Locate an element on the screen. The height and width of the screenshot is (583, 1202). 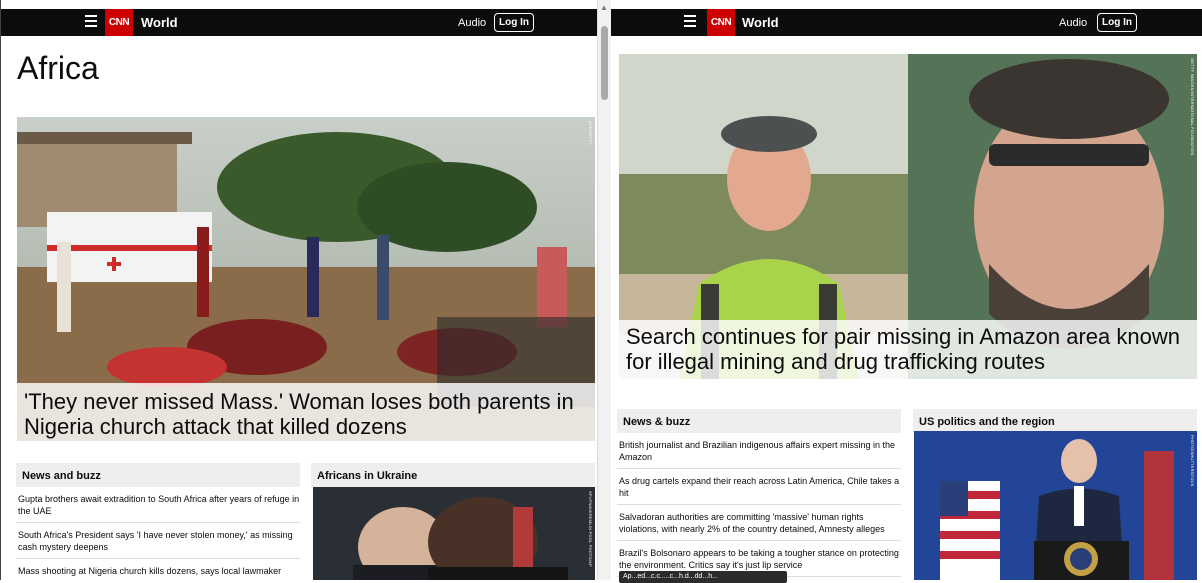
page-title: Africa is located at coordinates (58, 68).